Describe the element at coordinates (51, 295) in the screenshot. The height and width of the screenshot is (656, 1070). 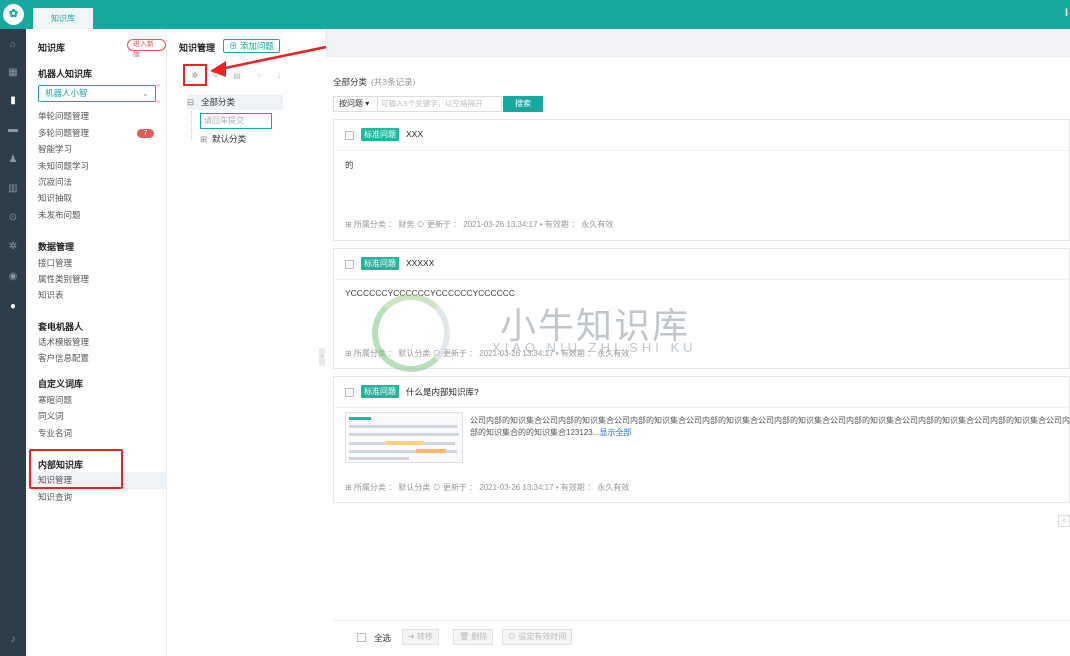
I see `sidebar-item-knowledge-table: 知识表` at that location.